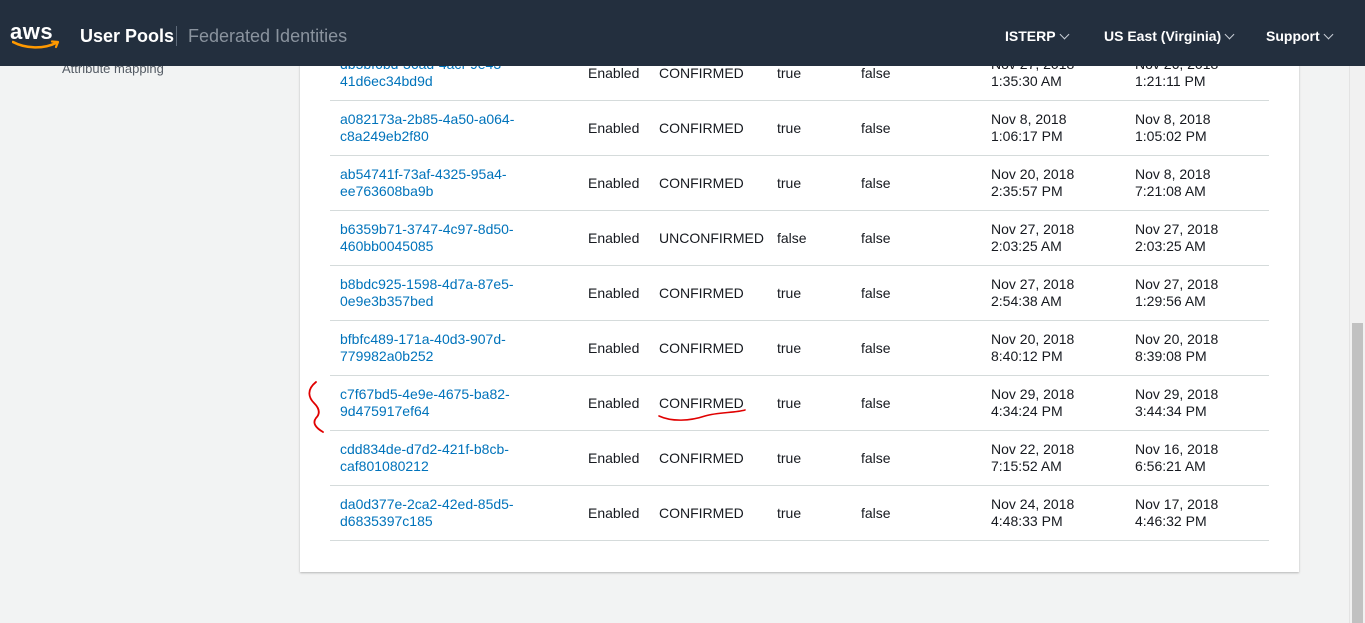  What do you see at coordinates (1027, 191) in the screenshot?
I see `updated-cell-text: 2:35:57 PM` at bounding box center [1027, 191].